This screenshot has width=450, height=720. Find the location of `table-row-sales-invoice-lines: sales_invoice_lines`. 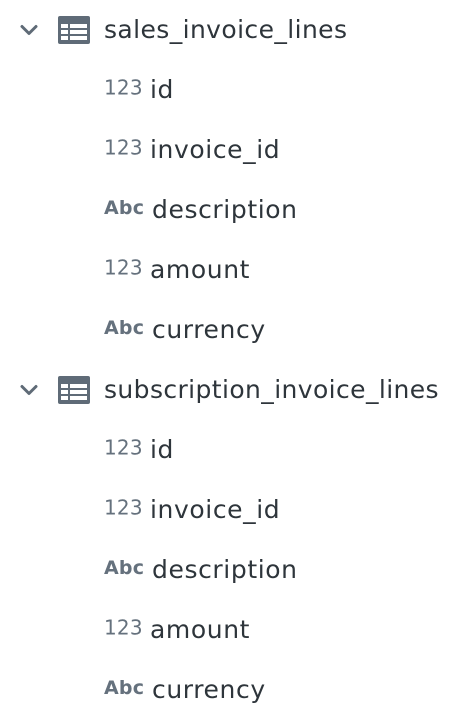

table-row-sales-invoice-lines: sales_invoice_lines is located at coordinates (225, 30).